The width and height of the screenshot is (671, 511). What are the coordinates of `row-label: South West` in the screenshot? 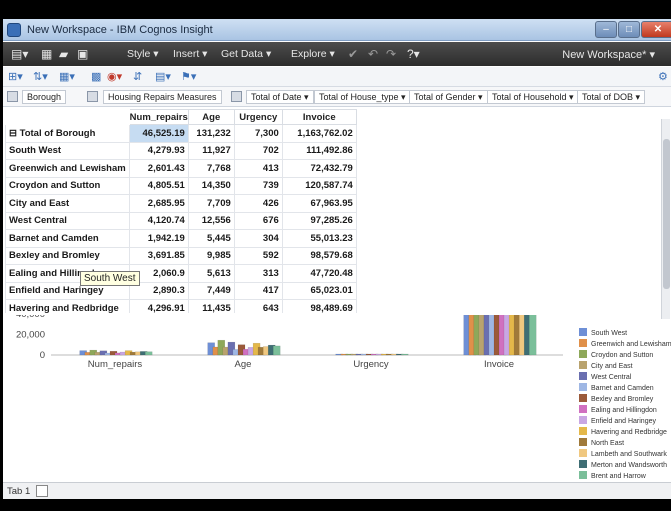 It's located at (67, 150).